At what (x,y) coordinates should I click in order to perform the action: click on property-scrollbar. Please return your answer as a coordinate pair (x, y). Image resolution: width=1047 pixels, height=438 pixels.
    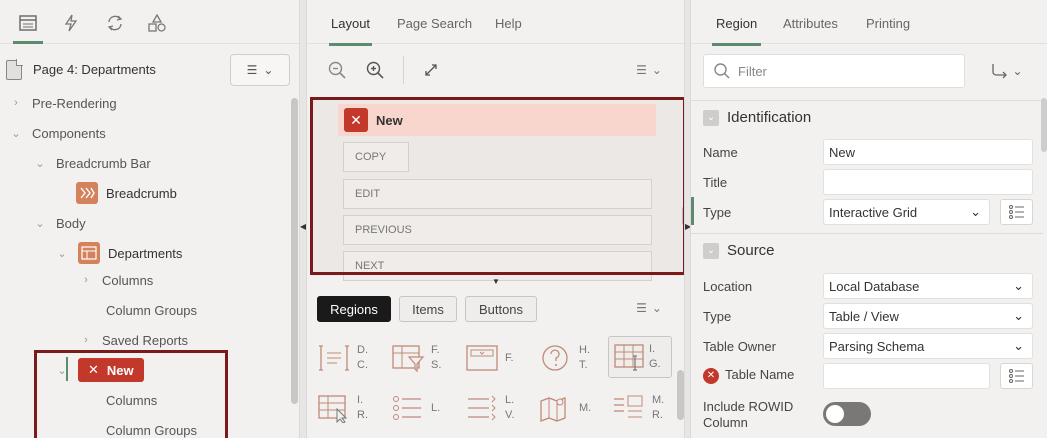
    Looking at the image, I should click on (1044, 125).